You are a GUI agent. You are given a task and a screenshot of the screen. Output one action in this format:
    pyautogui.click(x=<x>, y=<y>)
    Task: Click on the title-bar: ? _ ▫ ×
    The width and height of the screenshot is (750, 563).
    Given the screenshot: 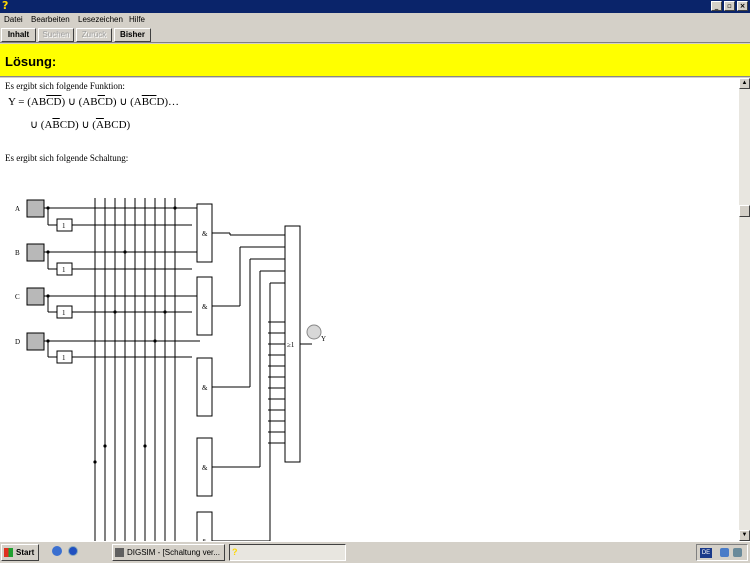 What is the action you would take?
    pyautogui.click(x=375, y=6)
    